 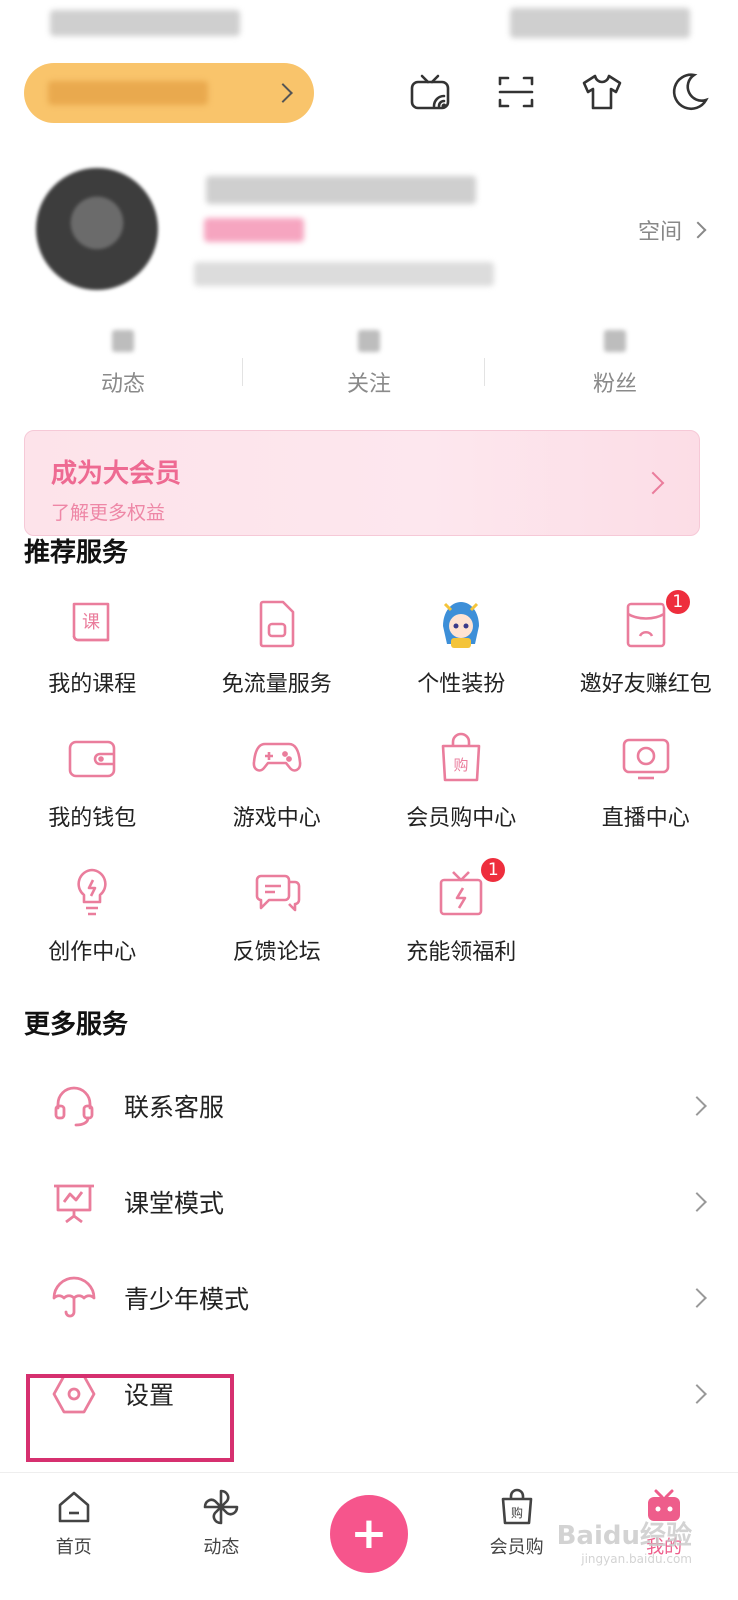 I want to click on course-book-icon: 课, so click(x=91, y=622).